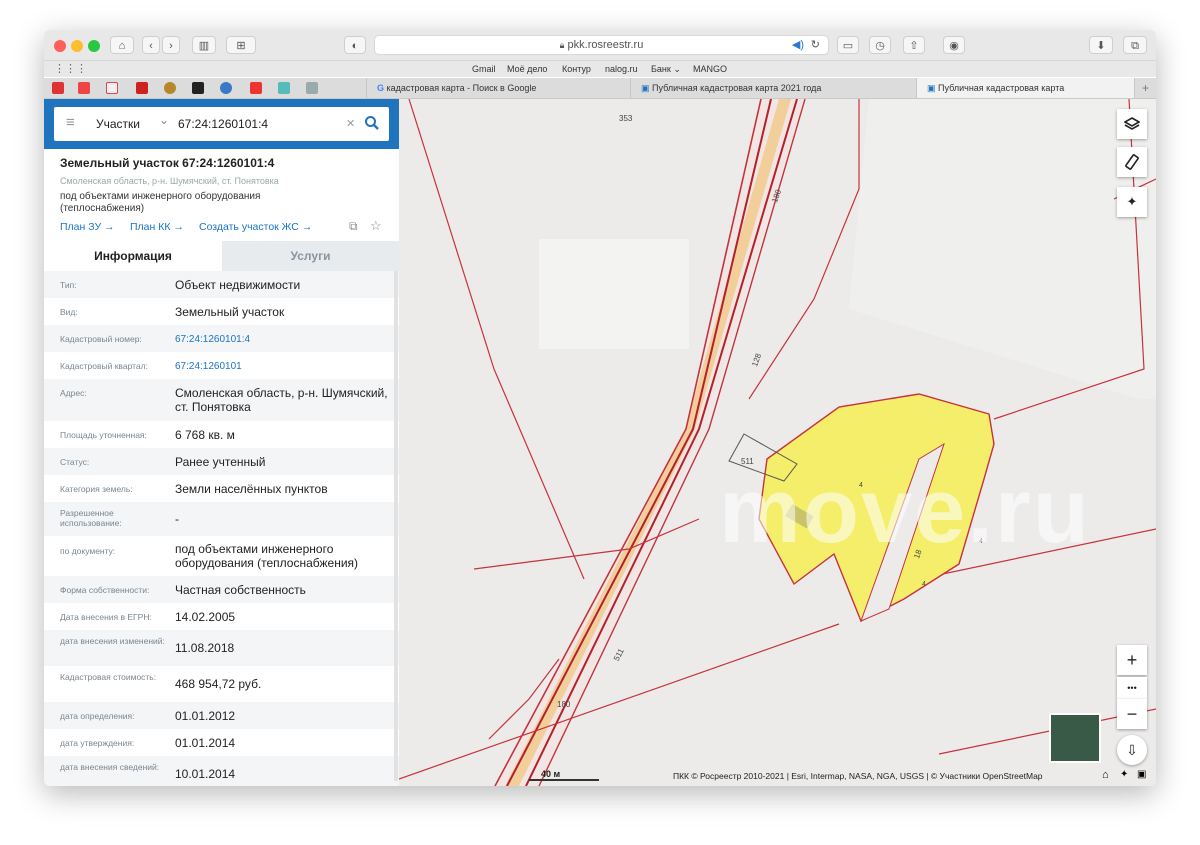  Describe the element at coordinates (77, 46) in the screenshot. I see `minimize-window-button` at that location.